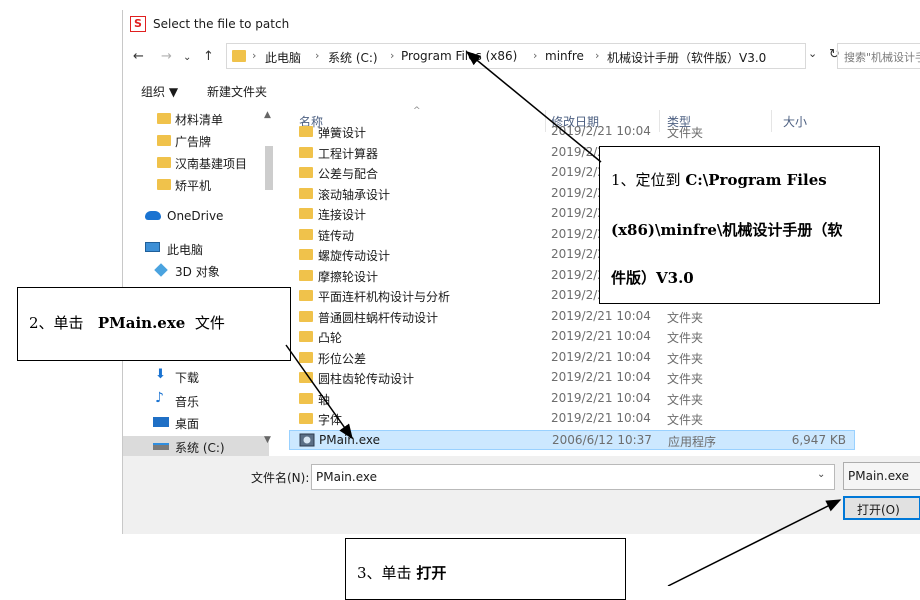 The image size is (920, 600). I want to click on breadcrumb-system-c: 系统 (C:), so click(353, 57).